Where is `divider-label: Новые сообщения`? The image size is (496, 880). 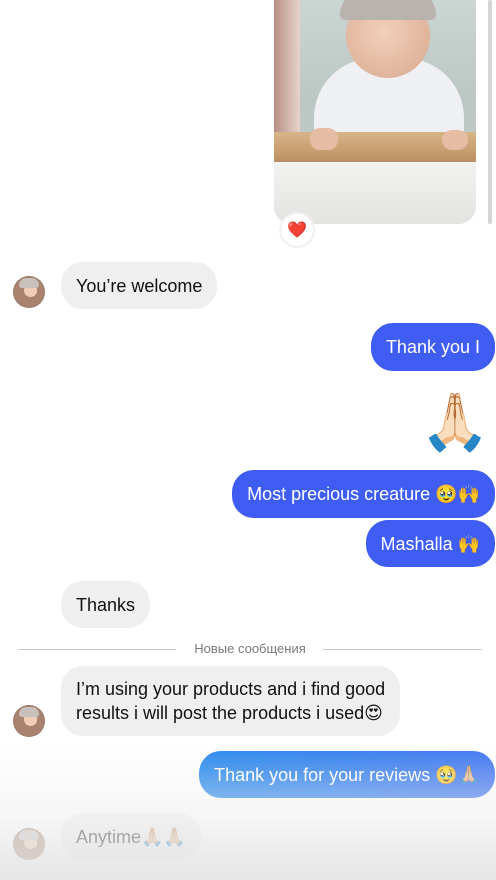
divider-label: Новые сообщения is located at coordinates (250, 648).